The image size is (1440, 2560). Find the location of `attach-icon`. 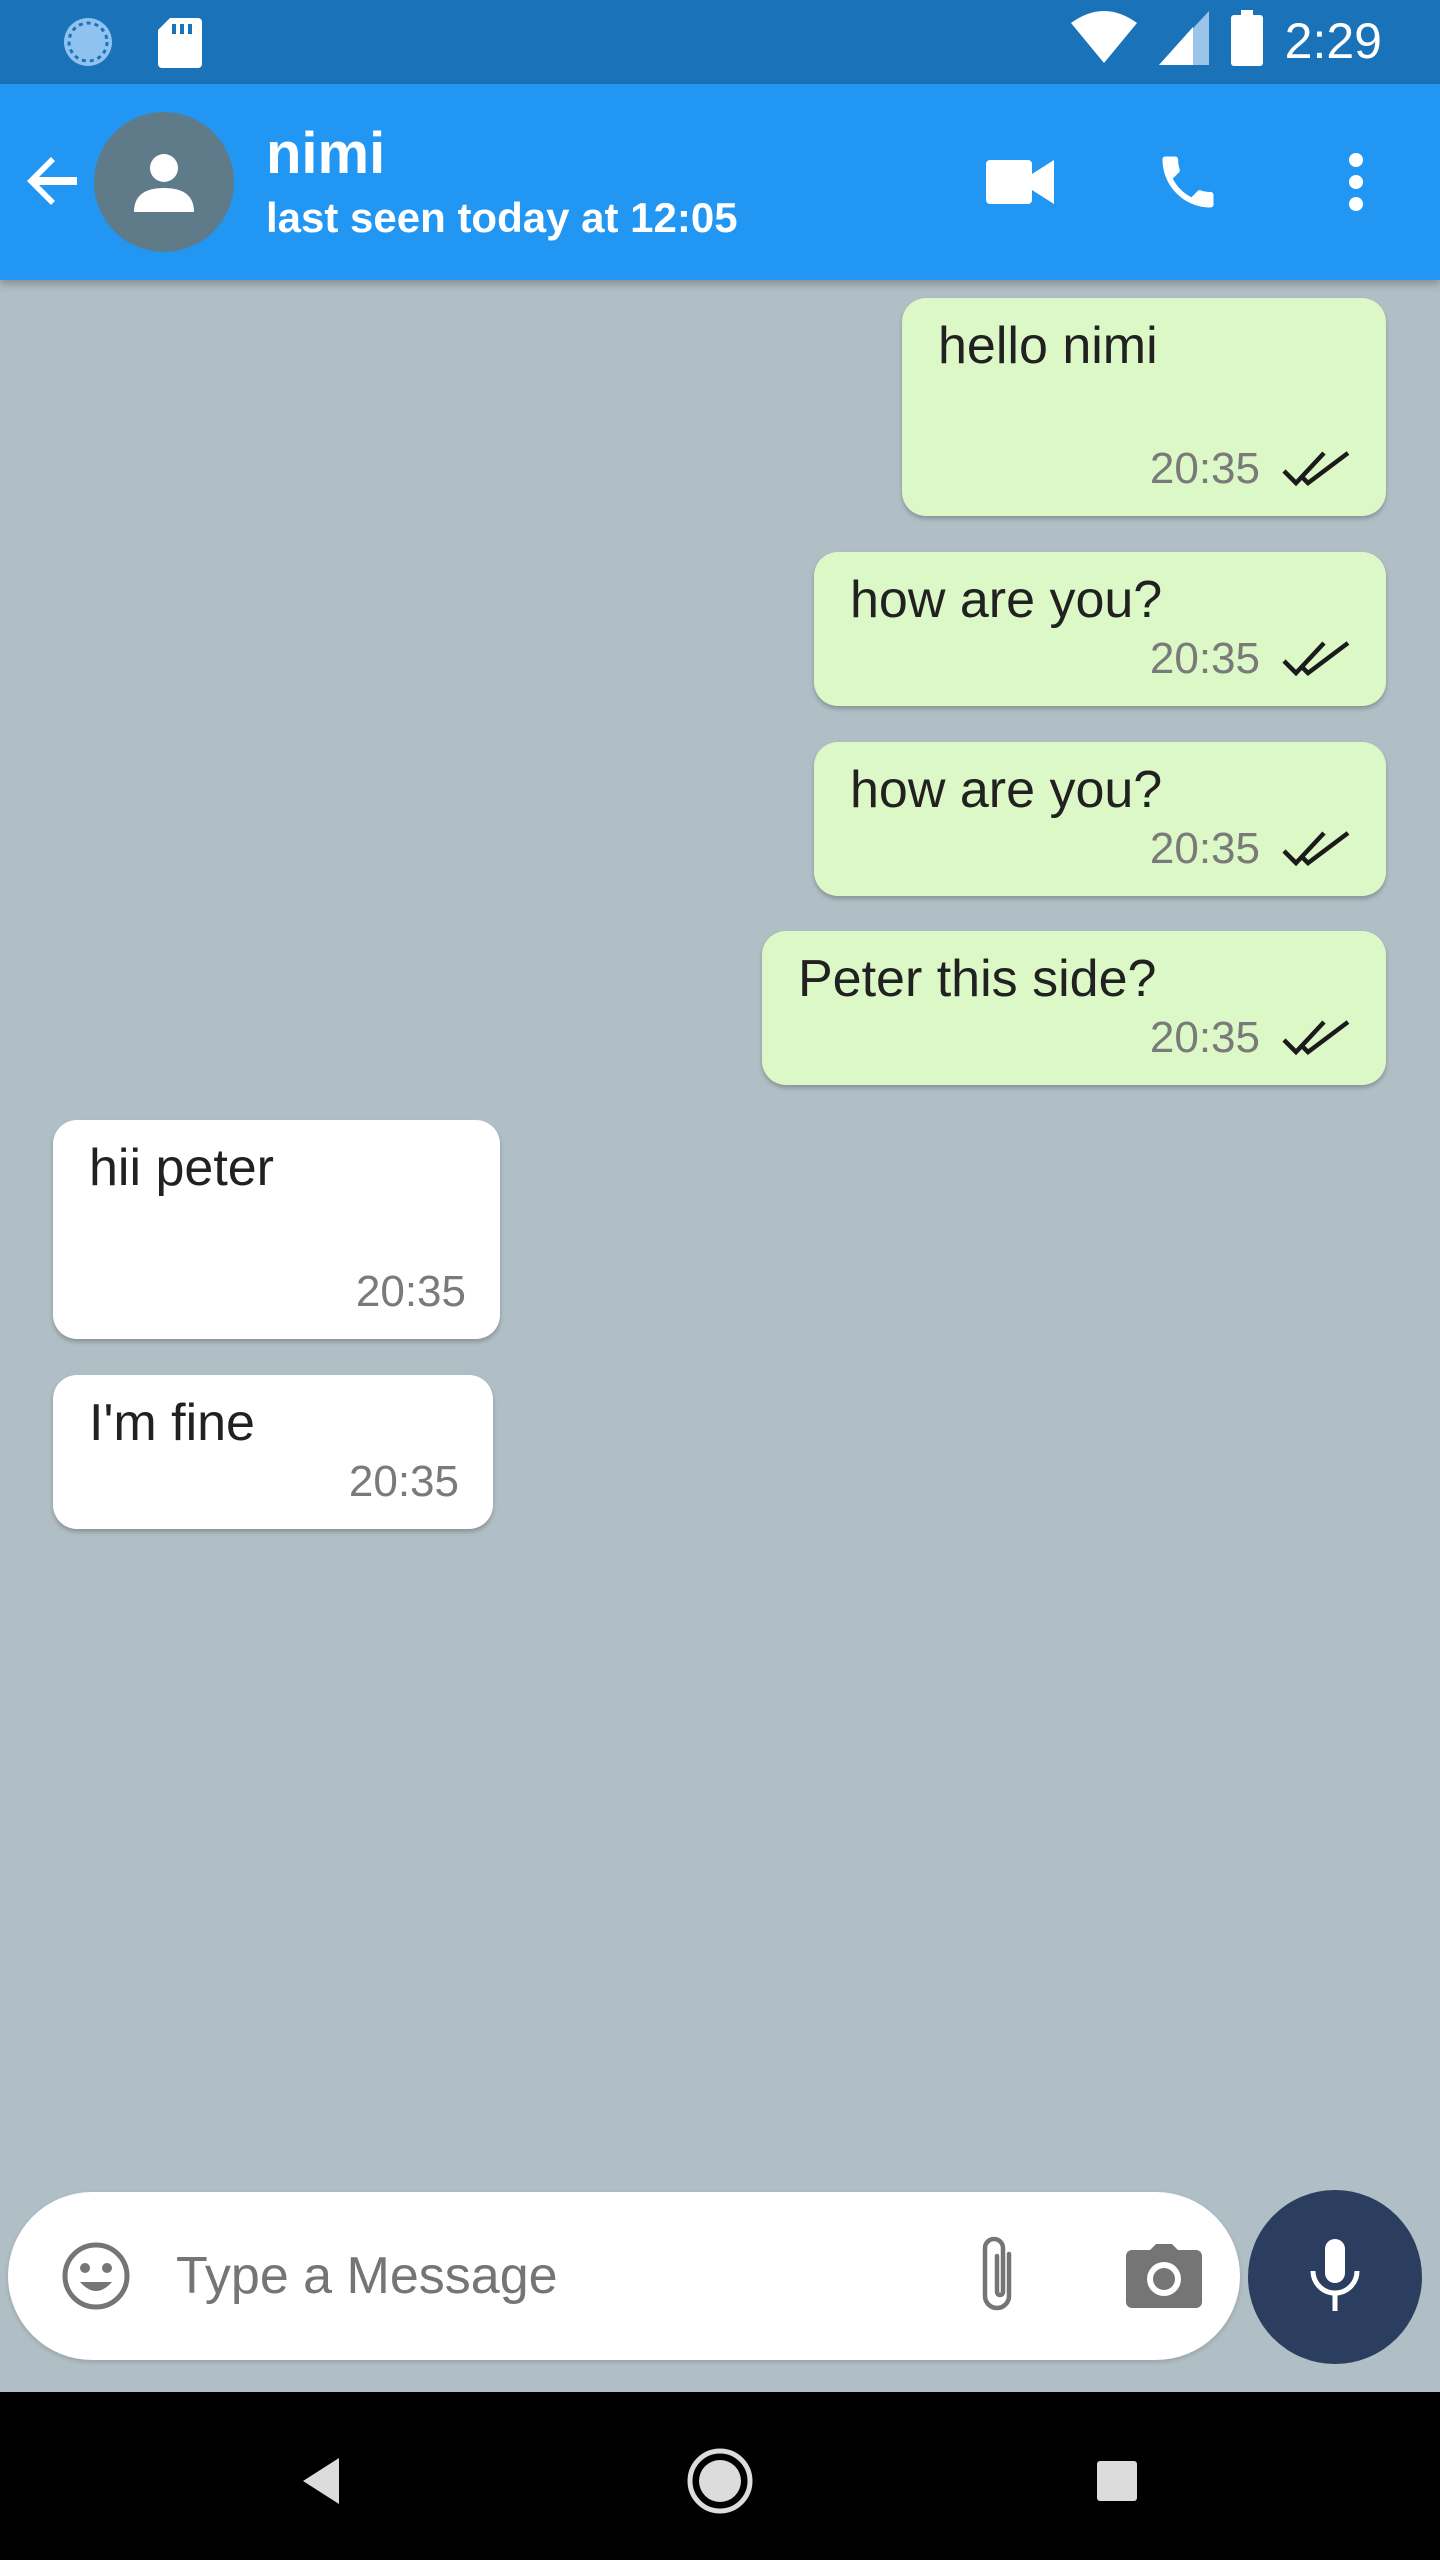

attach-icon is located at coordinates (997, 2273).